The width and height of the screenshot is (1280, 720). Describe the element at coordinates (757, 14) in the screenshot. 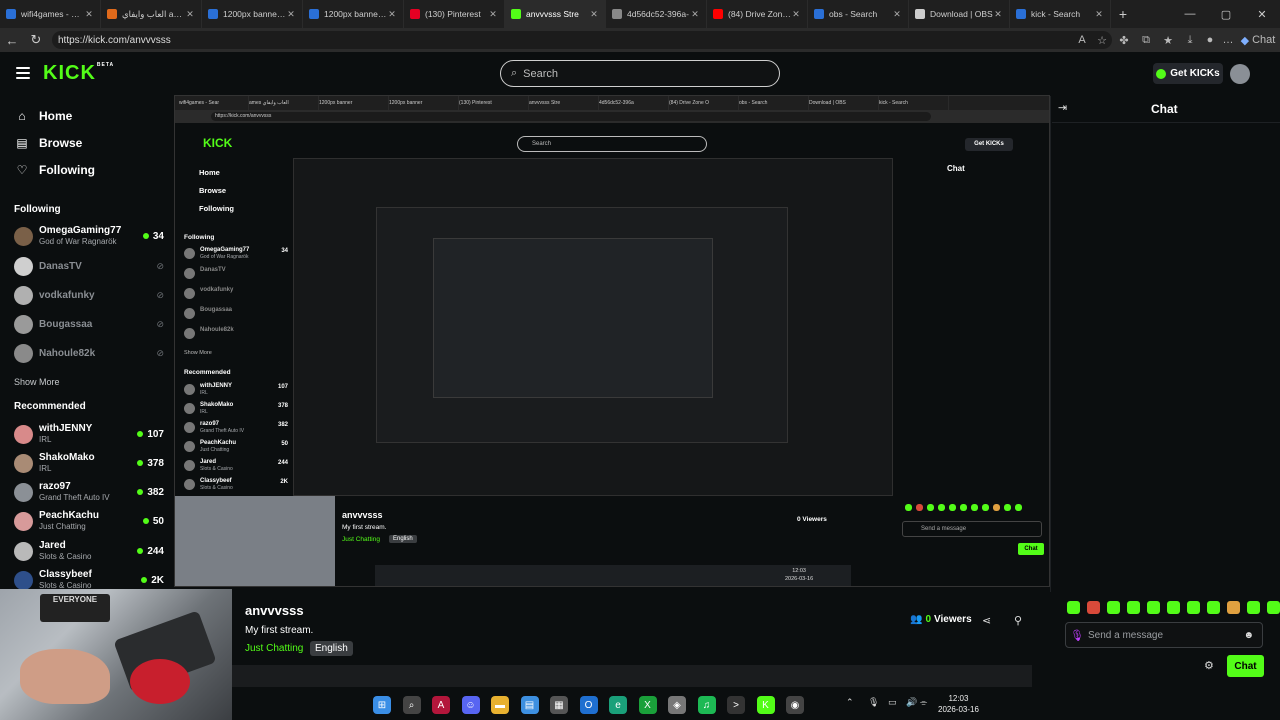

I see `browser-tab: (84) Drive Zone O ✕` at that location.